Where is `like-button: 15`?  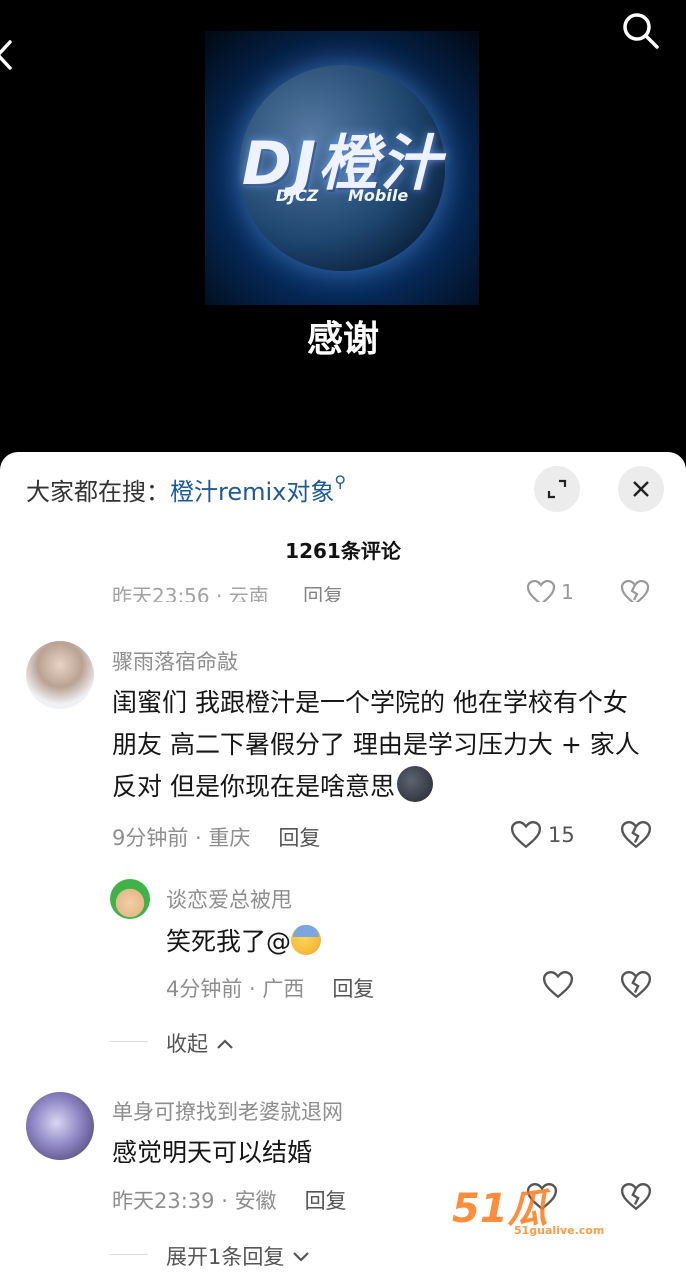 like-button: 15 is located at coordinates (542, 835).